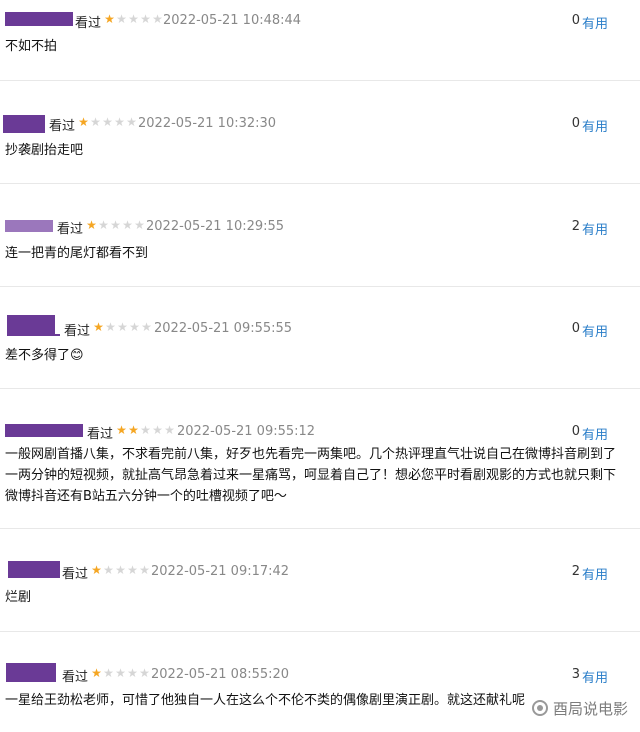 This screenshot has height=732, width=640. Describe the element at coordinates (590, 708) in the screenshot. I see `watermark-text: 酉局说电影` at that location.